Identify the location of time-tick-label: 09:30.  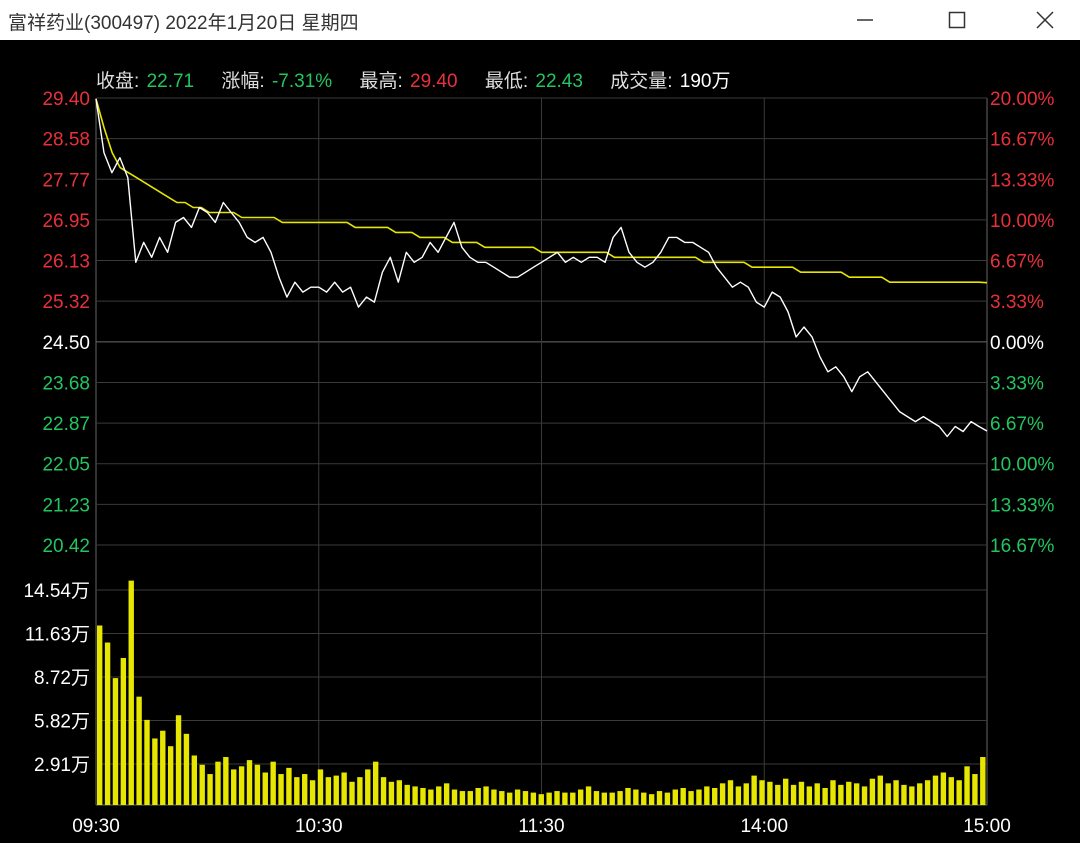
(96, 826).